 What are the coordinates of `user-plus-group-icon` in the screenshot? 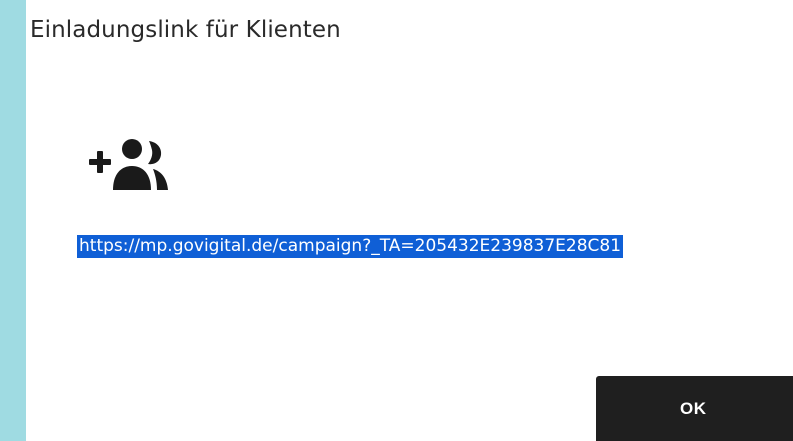 It's located at (133, 164).